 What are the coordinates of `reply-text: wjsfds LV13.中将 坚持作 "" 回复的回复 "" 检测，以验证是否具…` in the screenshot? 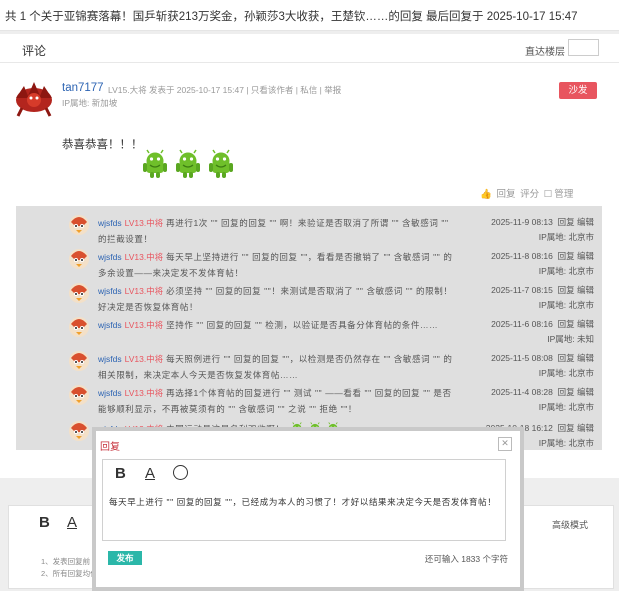 It's located at (275, 325).